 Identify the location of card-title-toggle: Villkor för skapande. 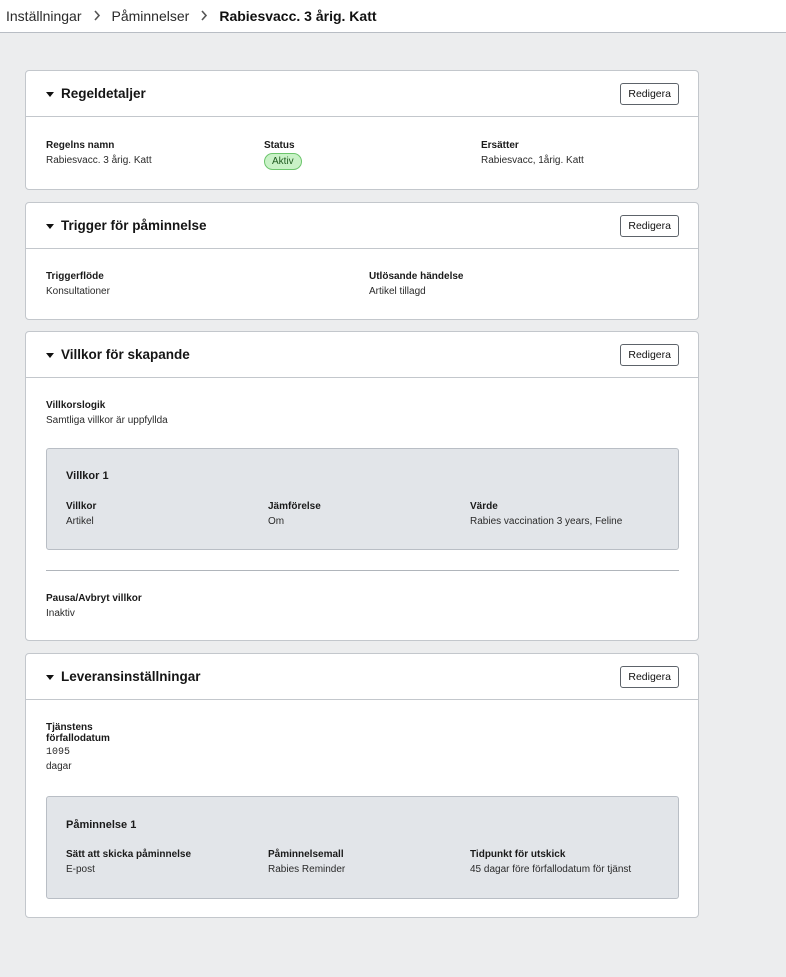
(118, 354).